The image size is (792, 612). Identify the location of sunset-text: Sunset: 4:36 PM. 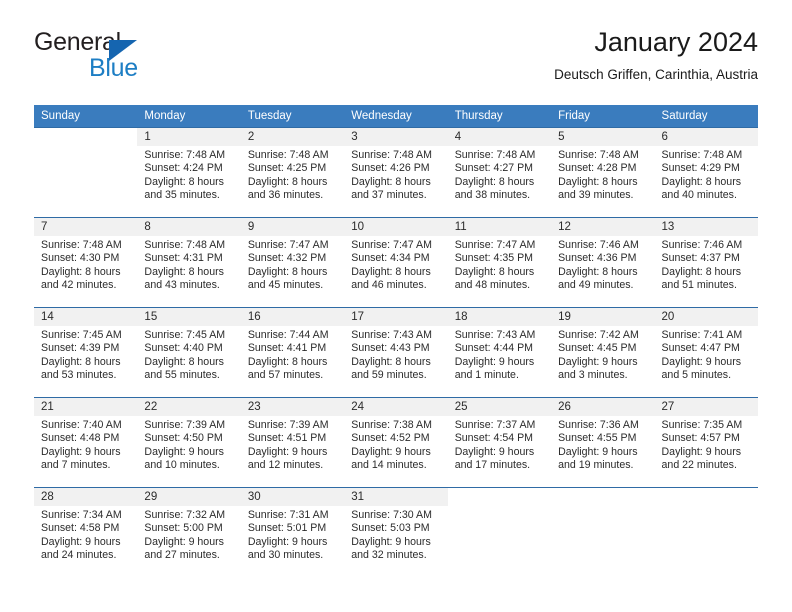
(597, 258).